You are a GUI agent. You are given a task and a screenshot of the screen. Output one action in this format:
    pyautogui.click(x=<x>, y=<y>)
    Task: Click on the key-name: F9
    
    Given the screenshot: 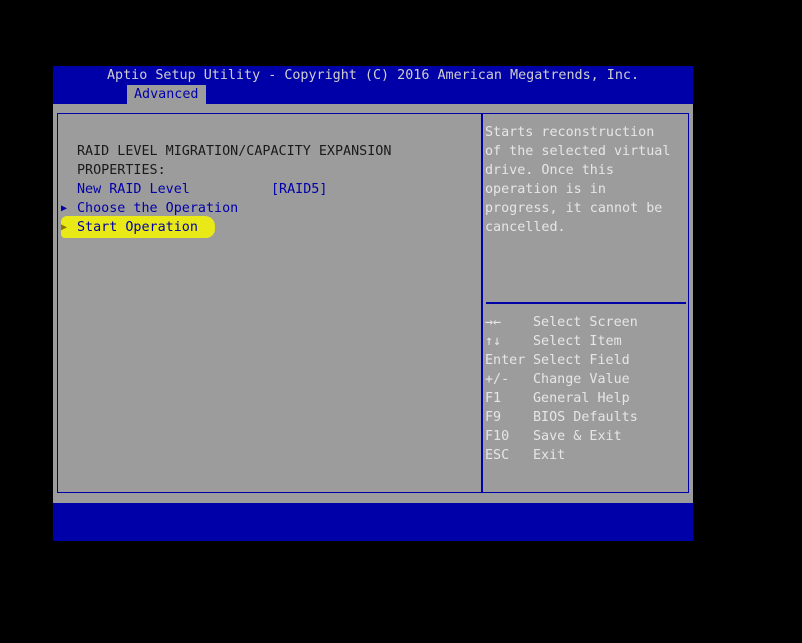 What is the action you would take?
    pyautogui.click(x=493, y=417)
    